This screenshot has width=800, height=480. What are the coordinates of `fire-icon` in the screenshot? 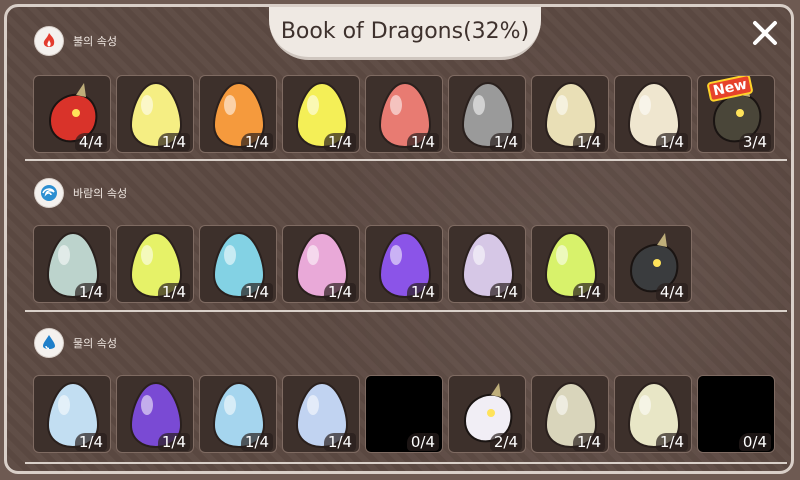 It's located at (49, 41).